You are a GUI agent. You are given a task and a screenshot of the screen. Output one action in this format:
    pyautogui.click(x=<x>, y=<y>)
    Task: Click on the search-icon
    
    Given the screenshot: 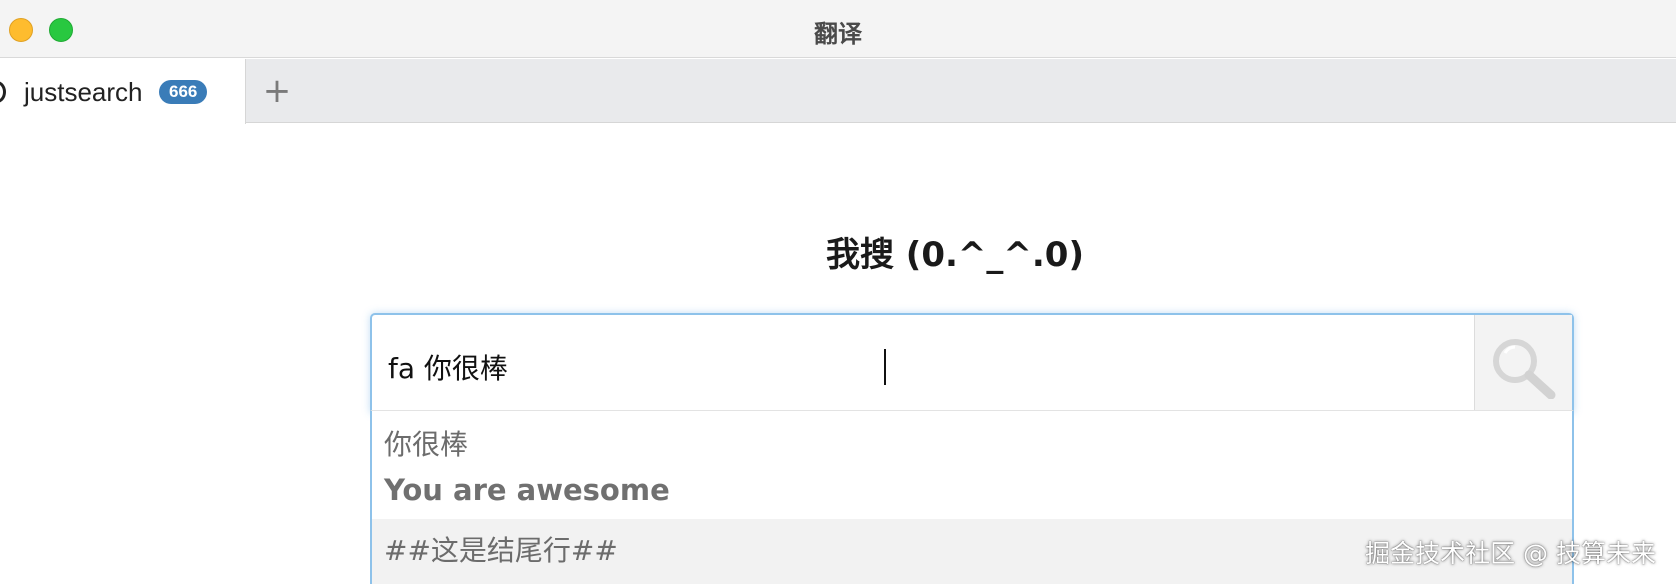 What is the action you would take?
    pyautogui.click(x=1524, y=369)
    